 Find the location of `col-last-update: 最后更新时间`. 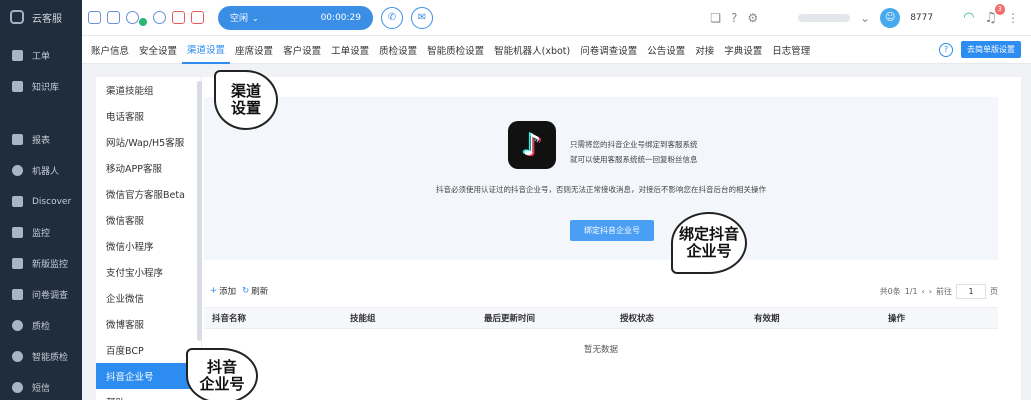

col-last-update: 最后更新时间 is located at coordinates (510, 319).